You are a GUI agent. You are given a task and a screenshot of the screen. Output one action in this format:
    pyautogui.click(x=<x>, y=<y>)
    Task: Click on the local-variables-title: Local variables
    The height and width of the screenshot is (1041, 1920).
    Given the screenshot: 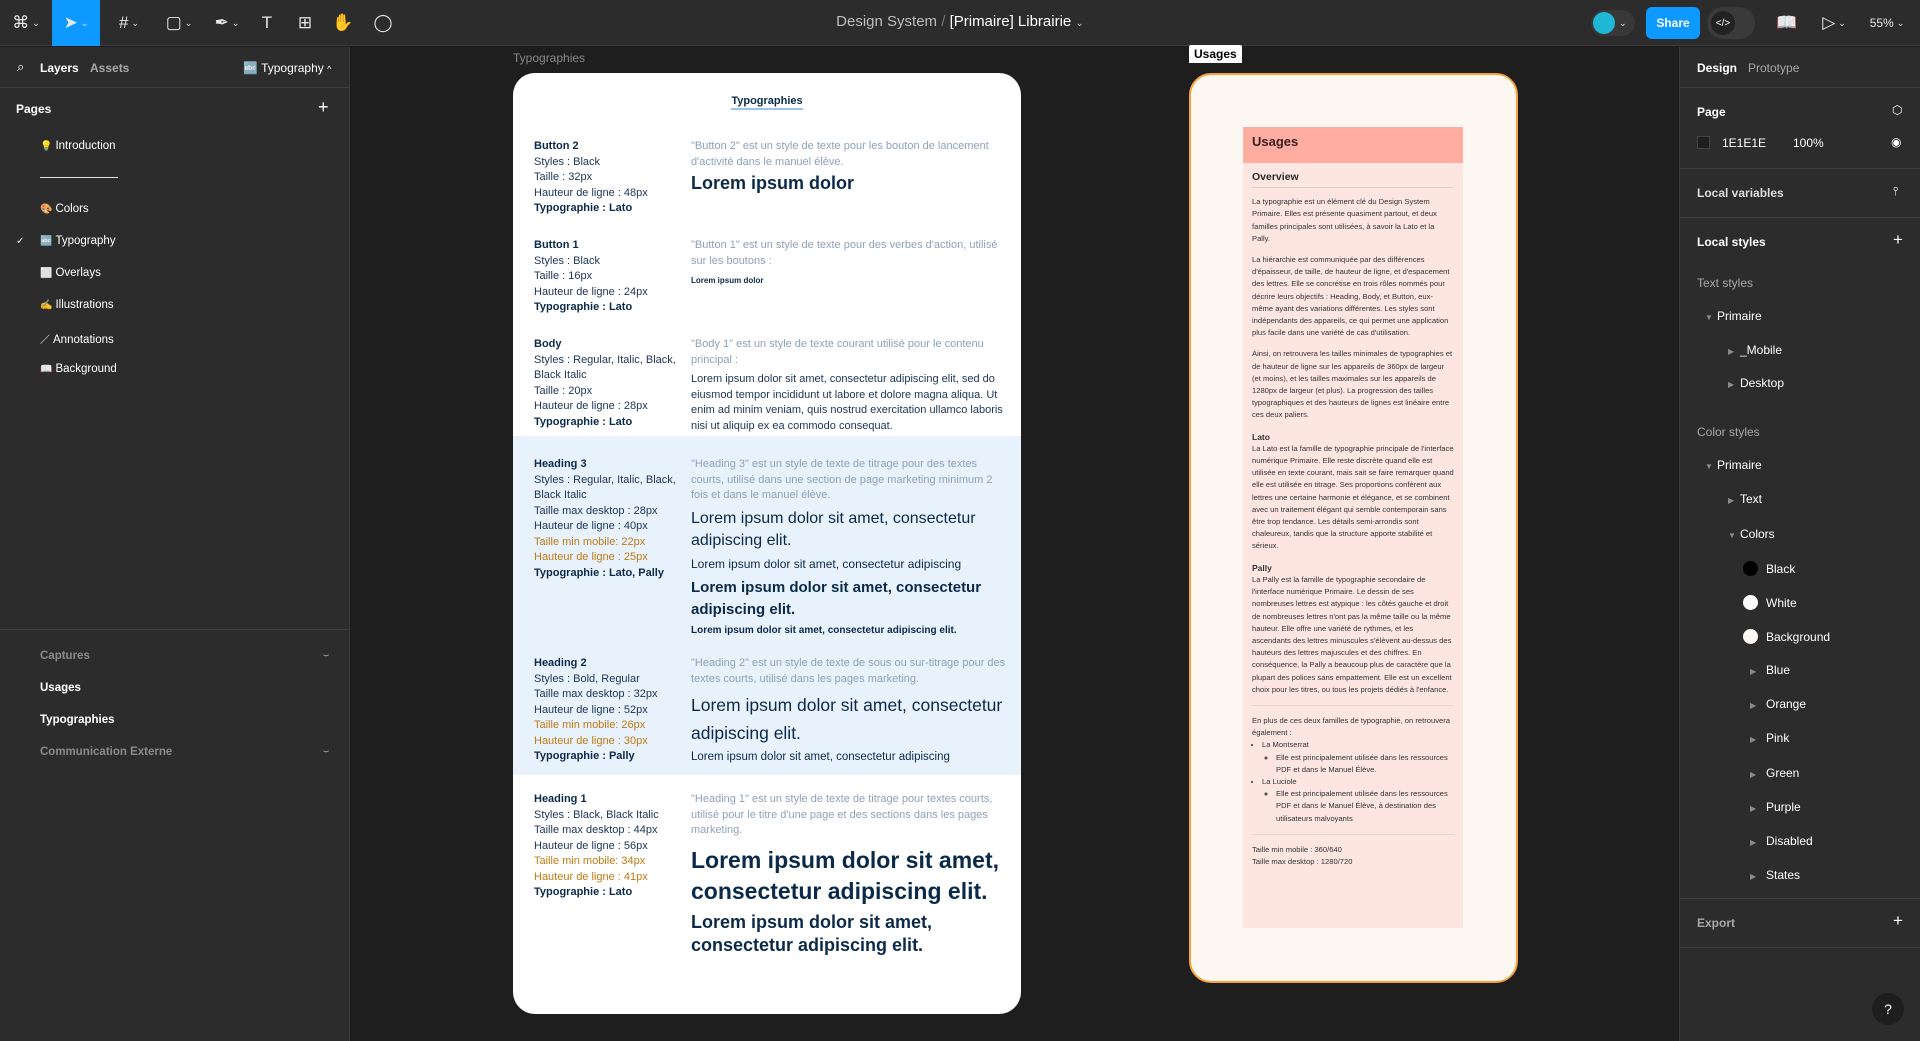 What is the action you would take?
    pyautogui.click(x=1740, y=193)
    